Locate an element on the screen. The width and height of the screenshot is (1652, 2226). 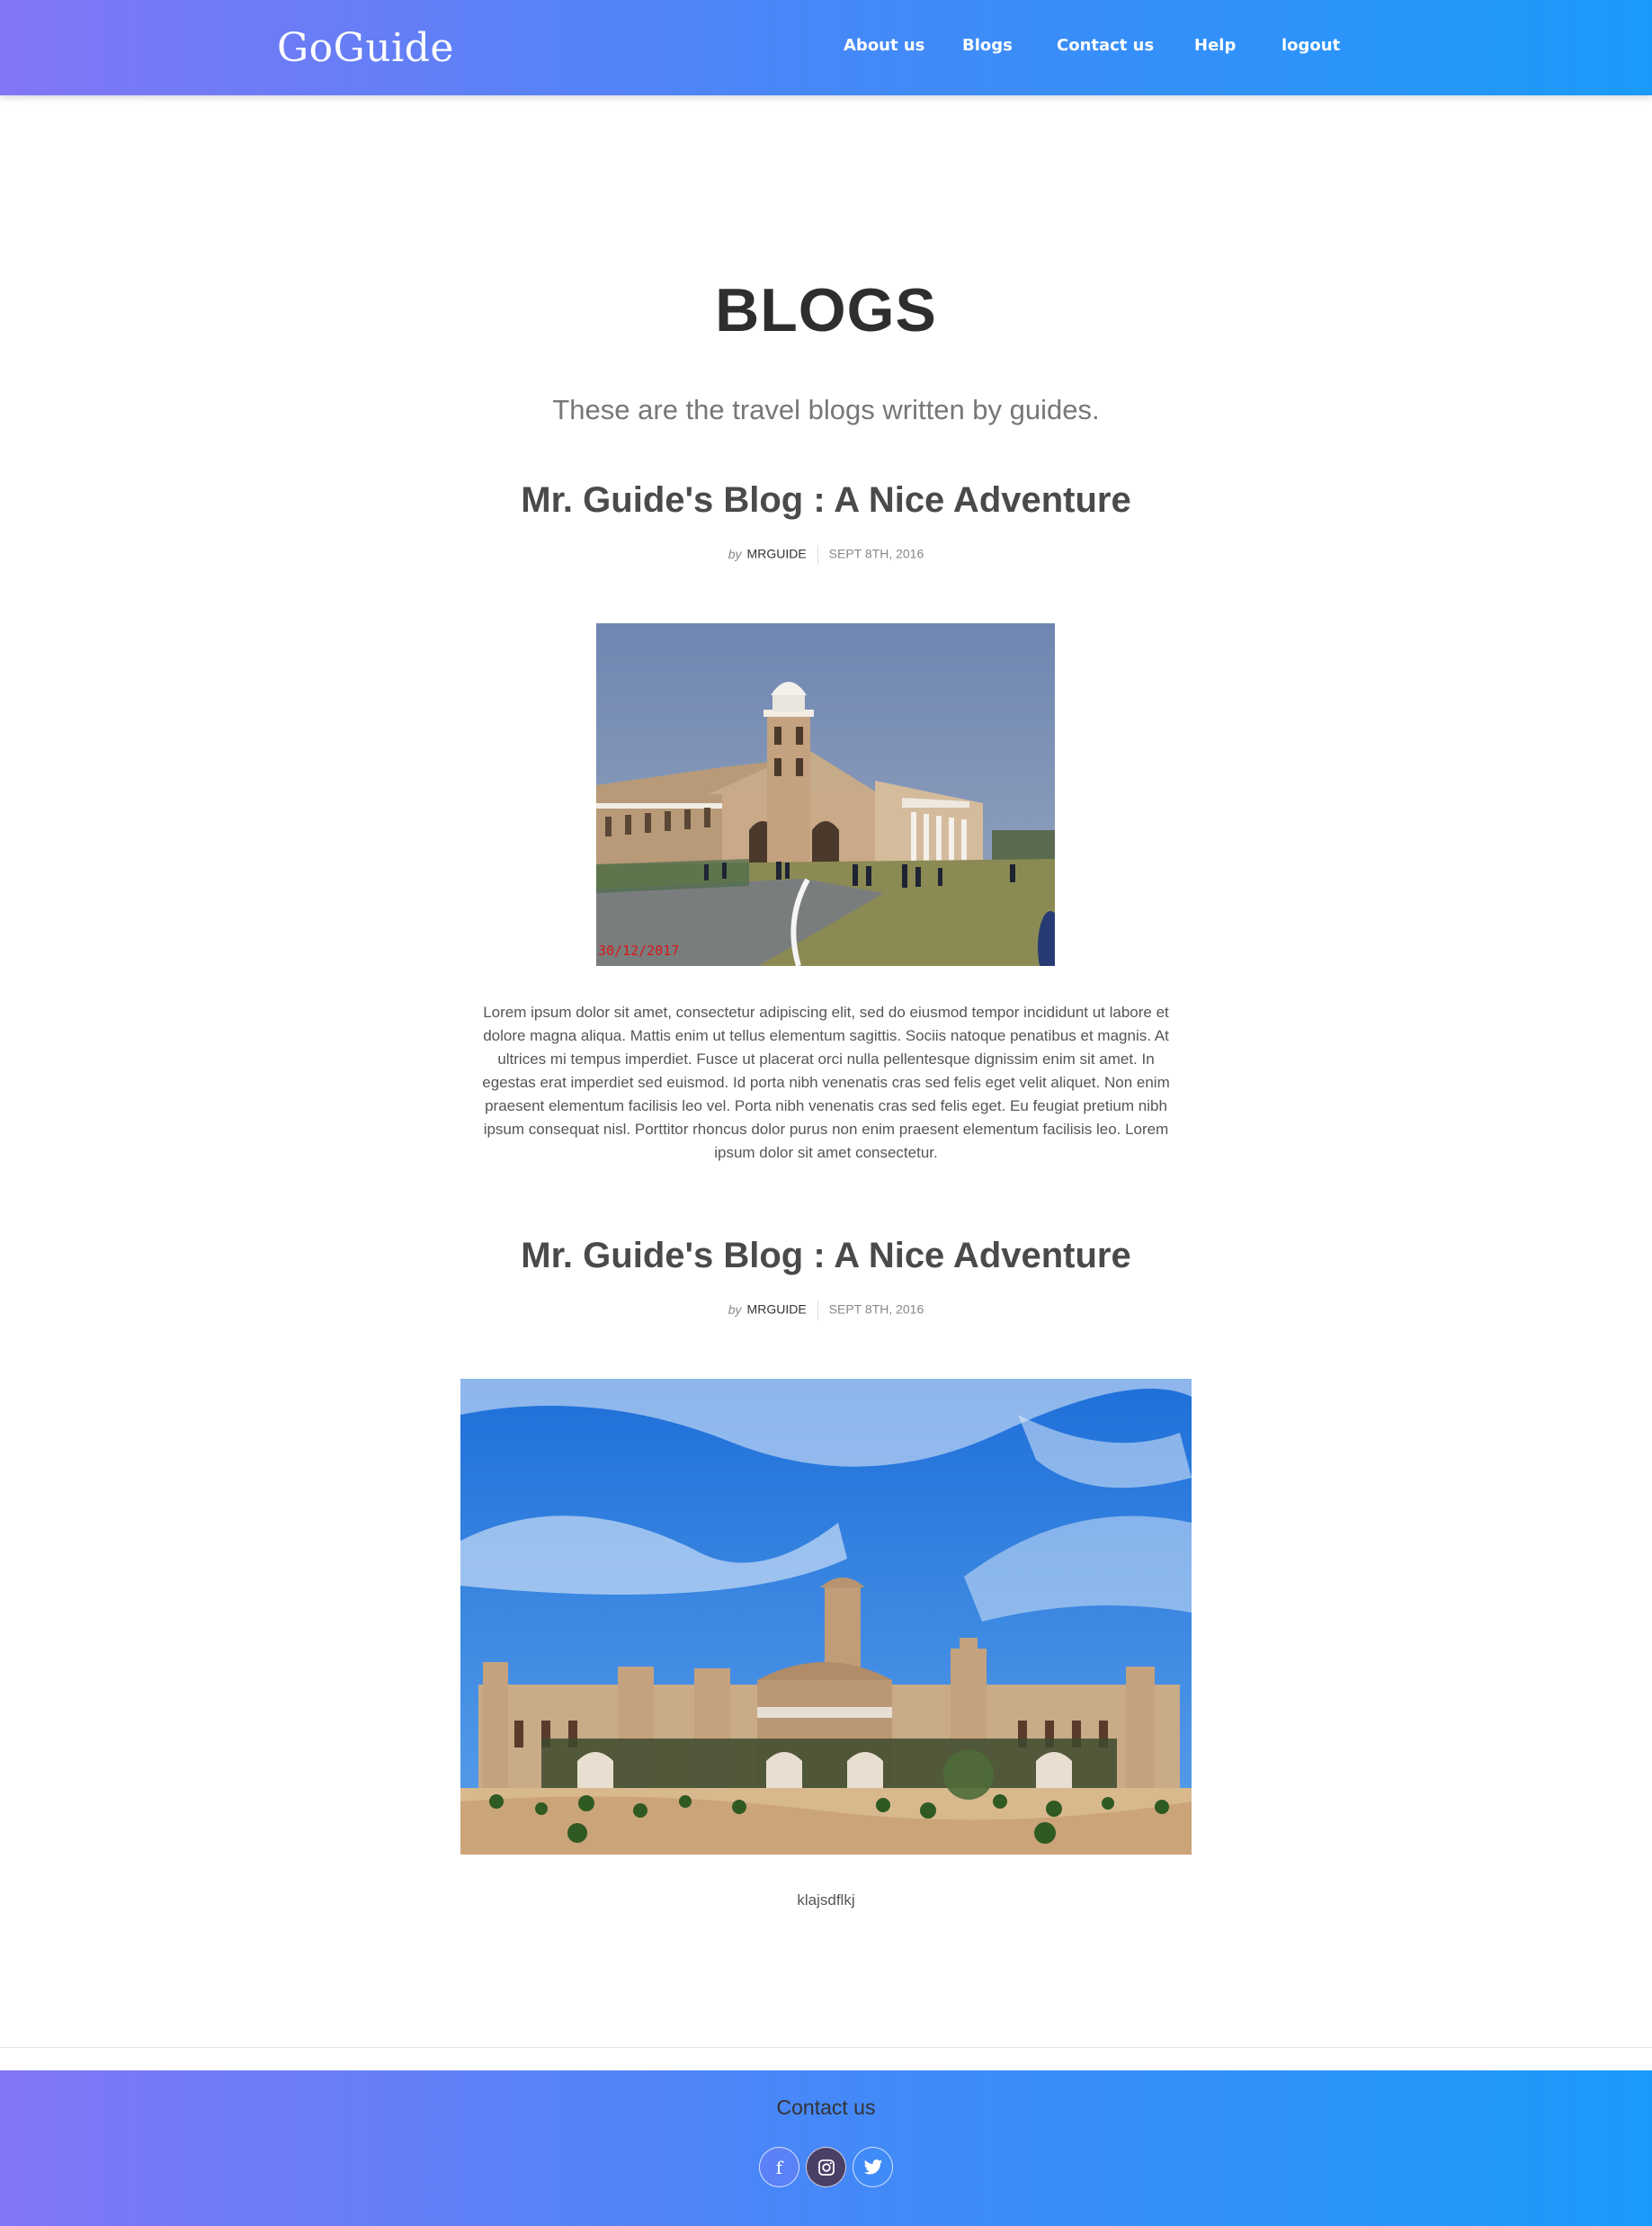
nav-about-us: About us is located at coordinates (884, 45).